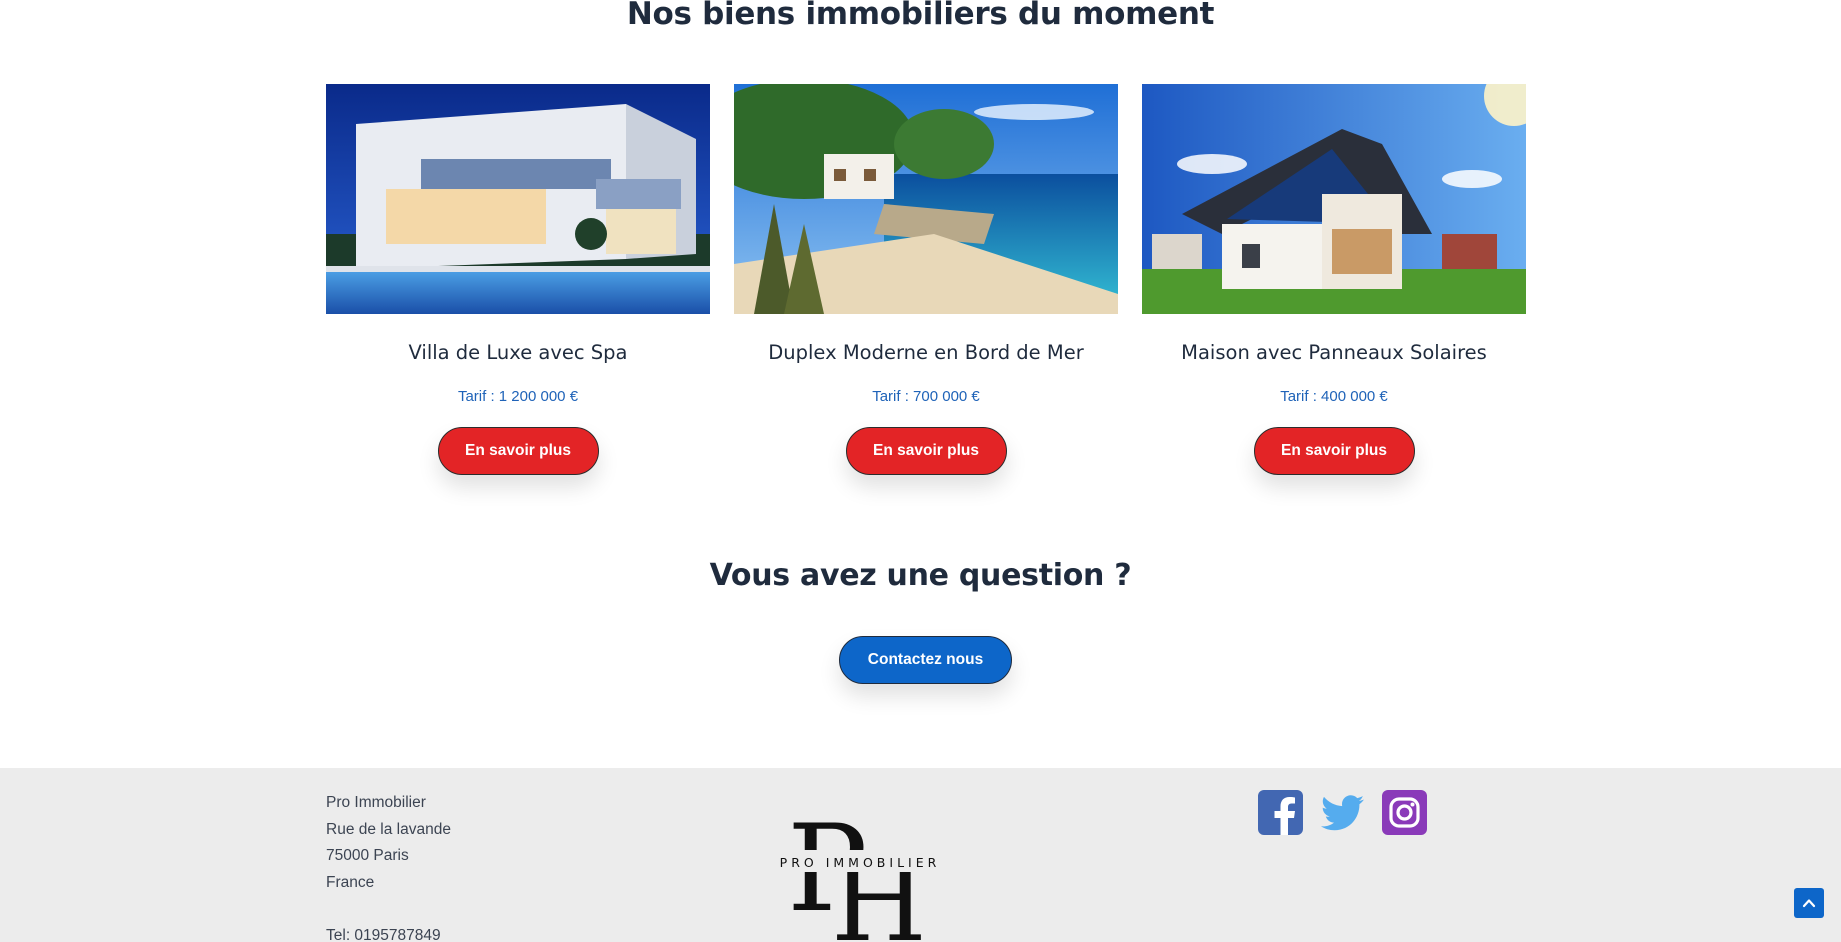 The image size is (1841, 942). I want to click on property-name: Maison avec Panneaux Solaires, so click(1334, 352).